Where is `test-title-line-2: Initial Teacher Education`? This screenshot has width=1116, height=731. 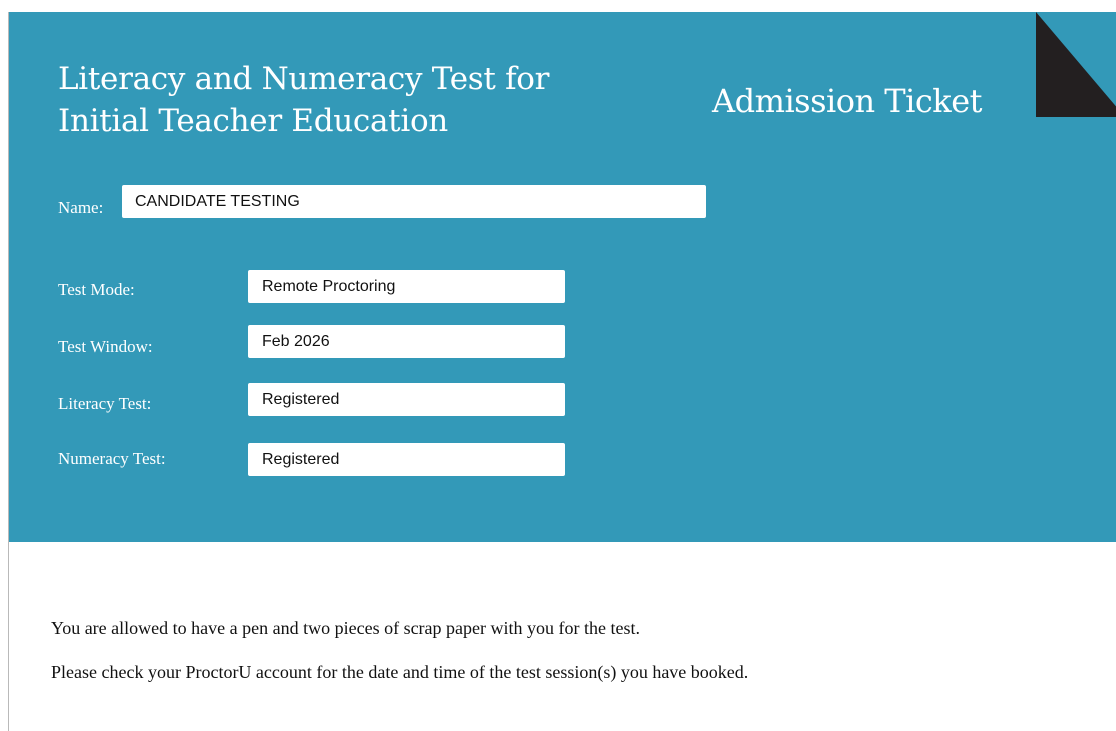 test-title-line-2: Initial Teacher Education is located at coordinates (253, 121).